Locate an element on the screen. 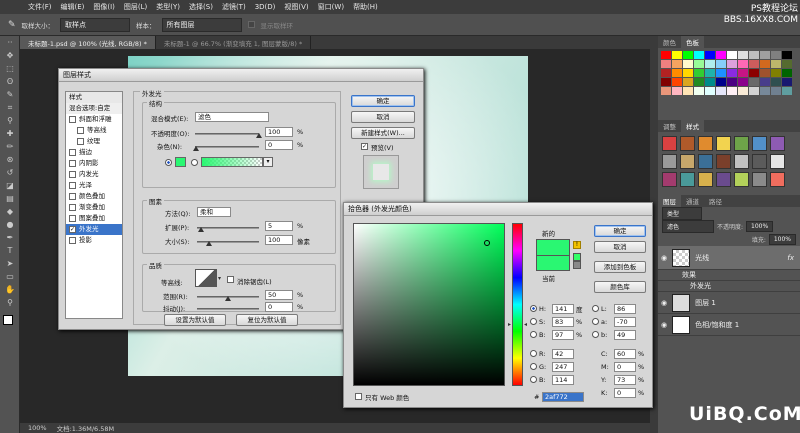  effect-item: 光泽 is located at coordinates (94, 185).